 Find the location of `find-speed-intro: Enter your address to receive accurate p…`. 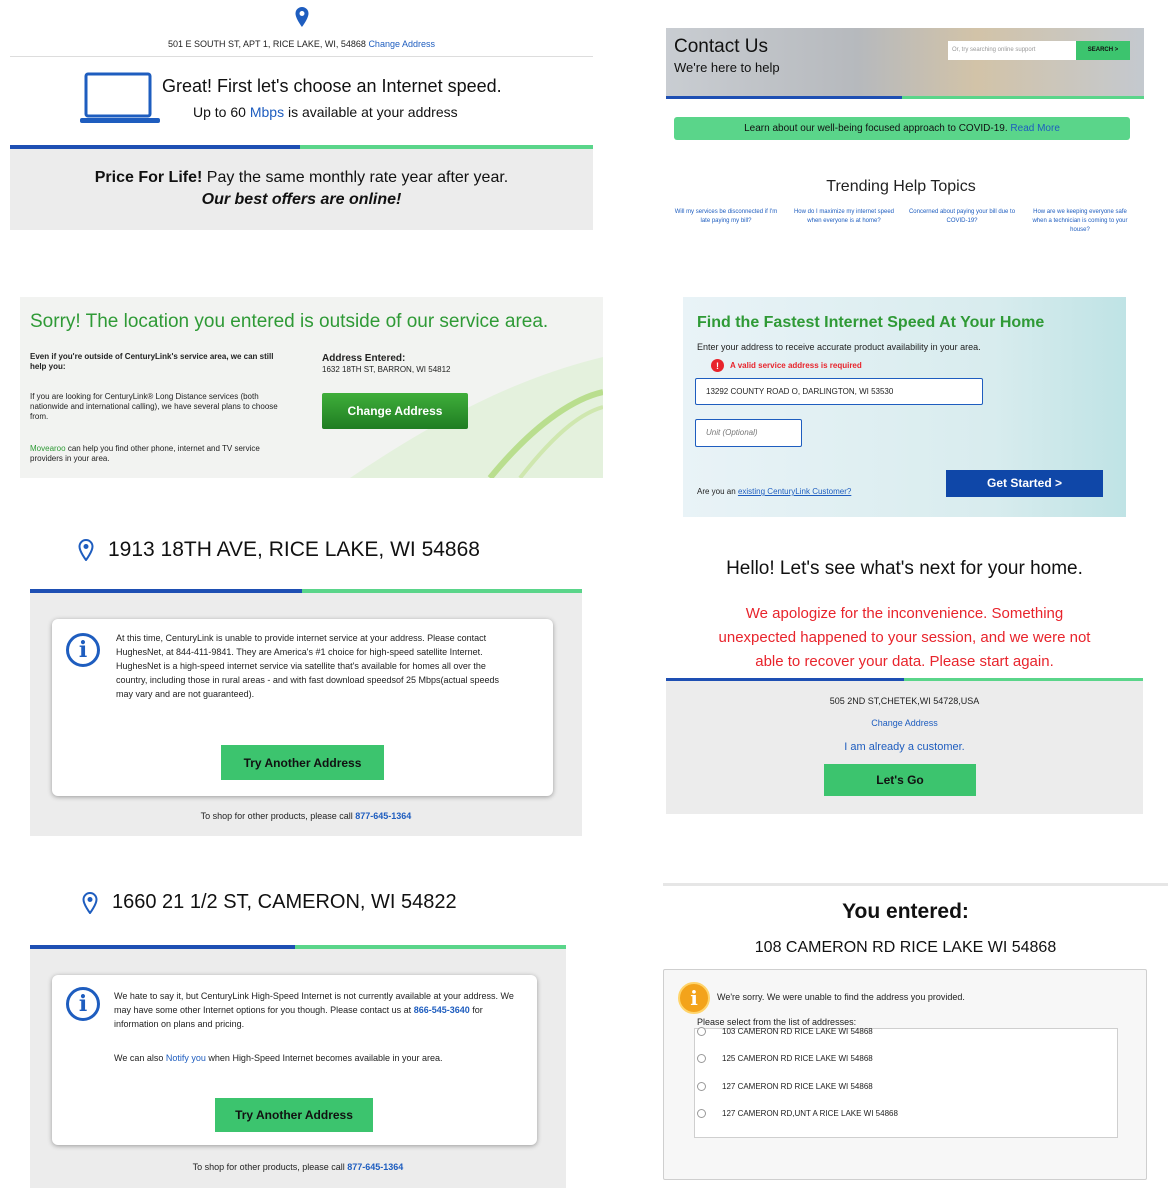

find-speed-intro: Enter your address to receive accurate p… is located at coordinates (839, 347).